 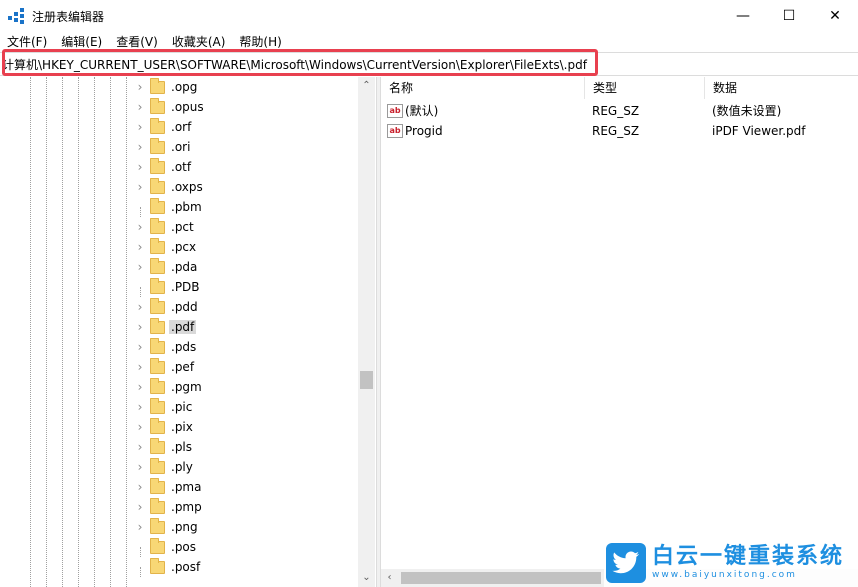 I want to click on maximize-button: ☐, so click(x=789, y=16).